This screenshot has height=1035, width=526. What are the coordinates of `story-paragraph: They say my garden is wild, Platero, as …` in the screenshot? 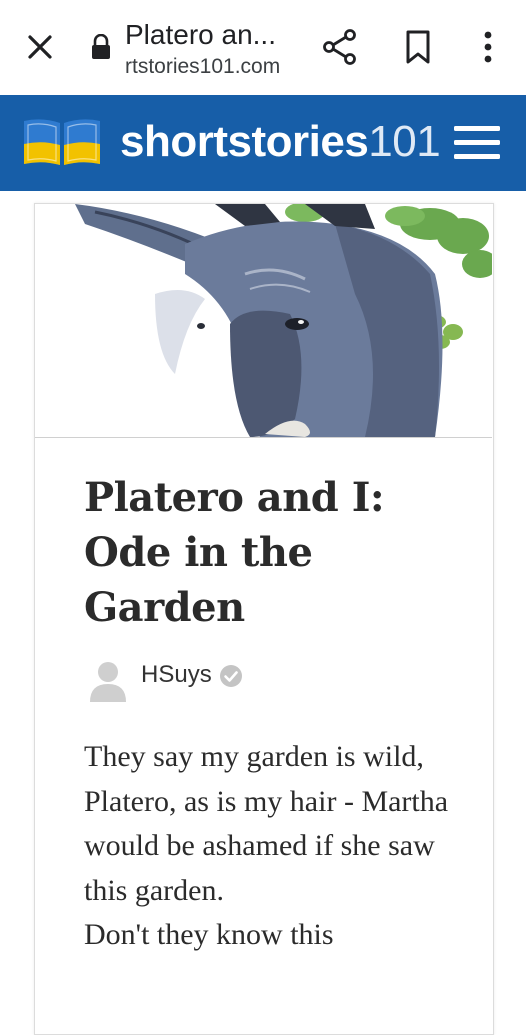 It's located at (266, 823).